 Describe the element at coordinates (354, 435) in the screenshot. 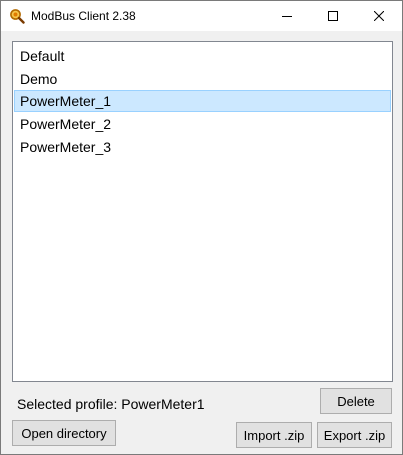

I see `export-zip-button: Export .zip` at that location.